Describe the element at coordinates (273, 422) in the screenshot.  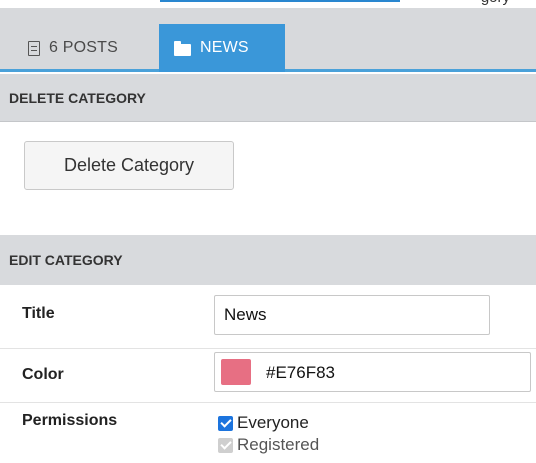
I see `permission-everyone-label: Everyone` at that location.